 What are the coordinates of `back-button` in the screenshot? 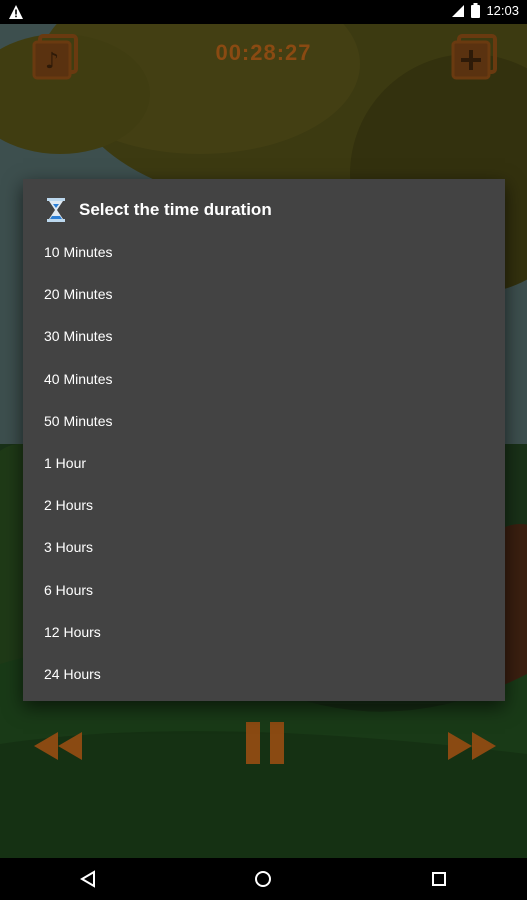 It's located at (88, 879).